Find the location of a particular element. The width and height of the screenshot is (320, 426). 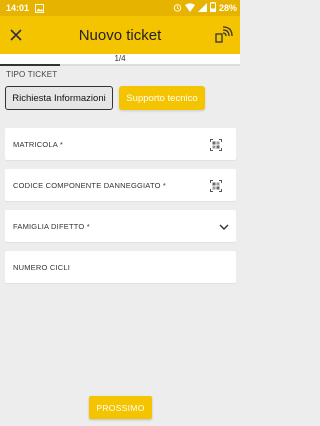

page-title: Nuovo ticket is located at coordinates (120, 35).